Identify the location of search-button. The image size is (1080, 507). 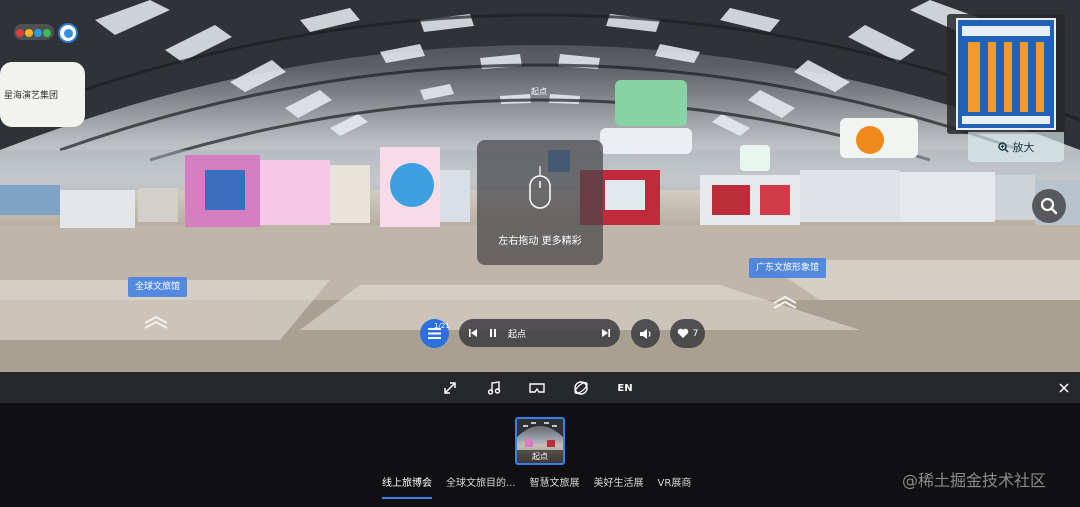
(1049, 206).